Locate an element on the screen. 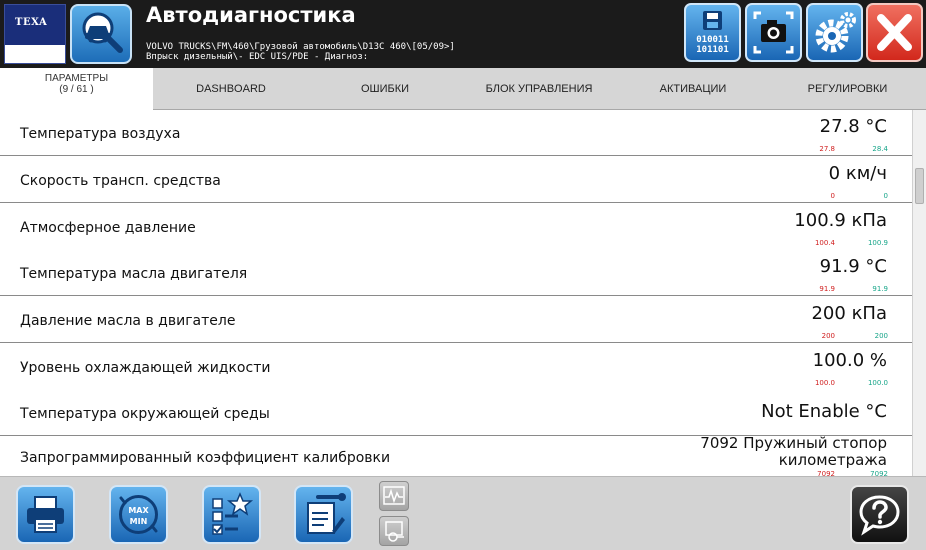  tab-parameters-count: (9 / 61 ) is located at coordinates (76, 89).